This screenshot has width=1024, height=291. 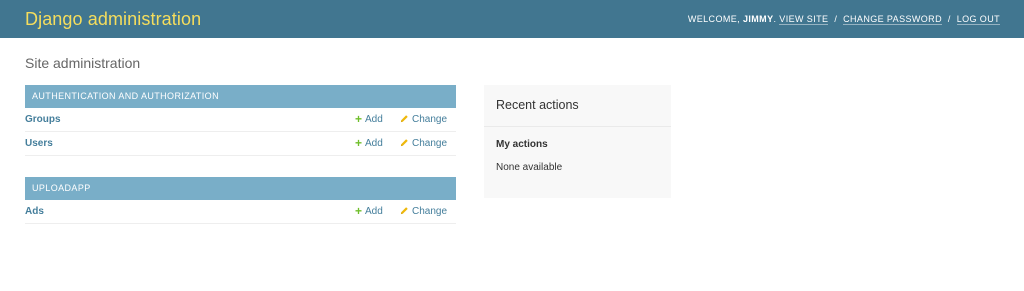 I want to click on model-link-ads: Ads, so click(x=34, y=211).